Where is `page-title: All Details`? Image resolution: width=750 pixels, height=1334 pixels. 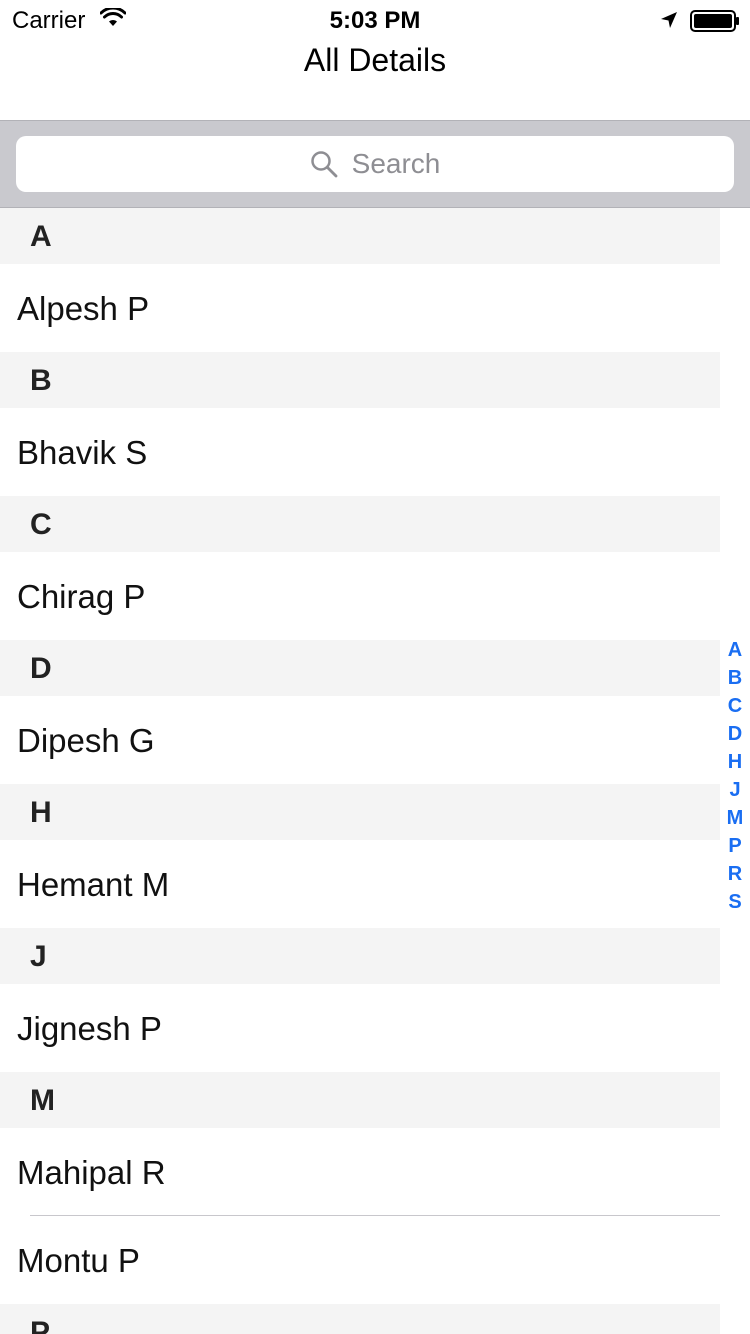 page-title: All Details is located at coordinates (375, 60).